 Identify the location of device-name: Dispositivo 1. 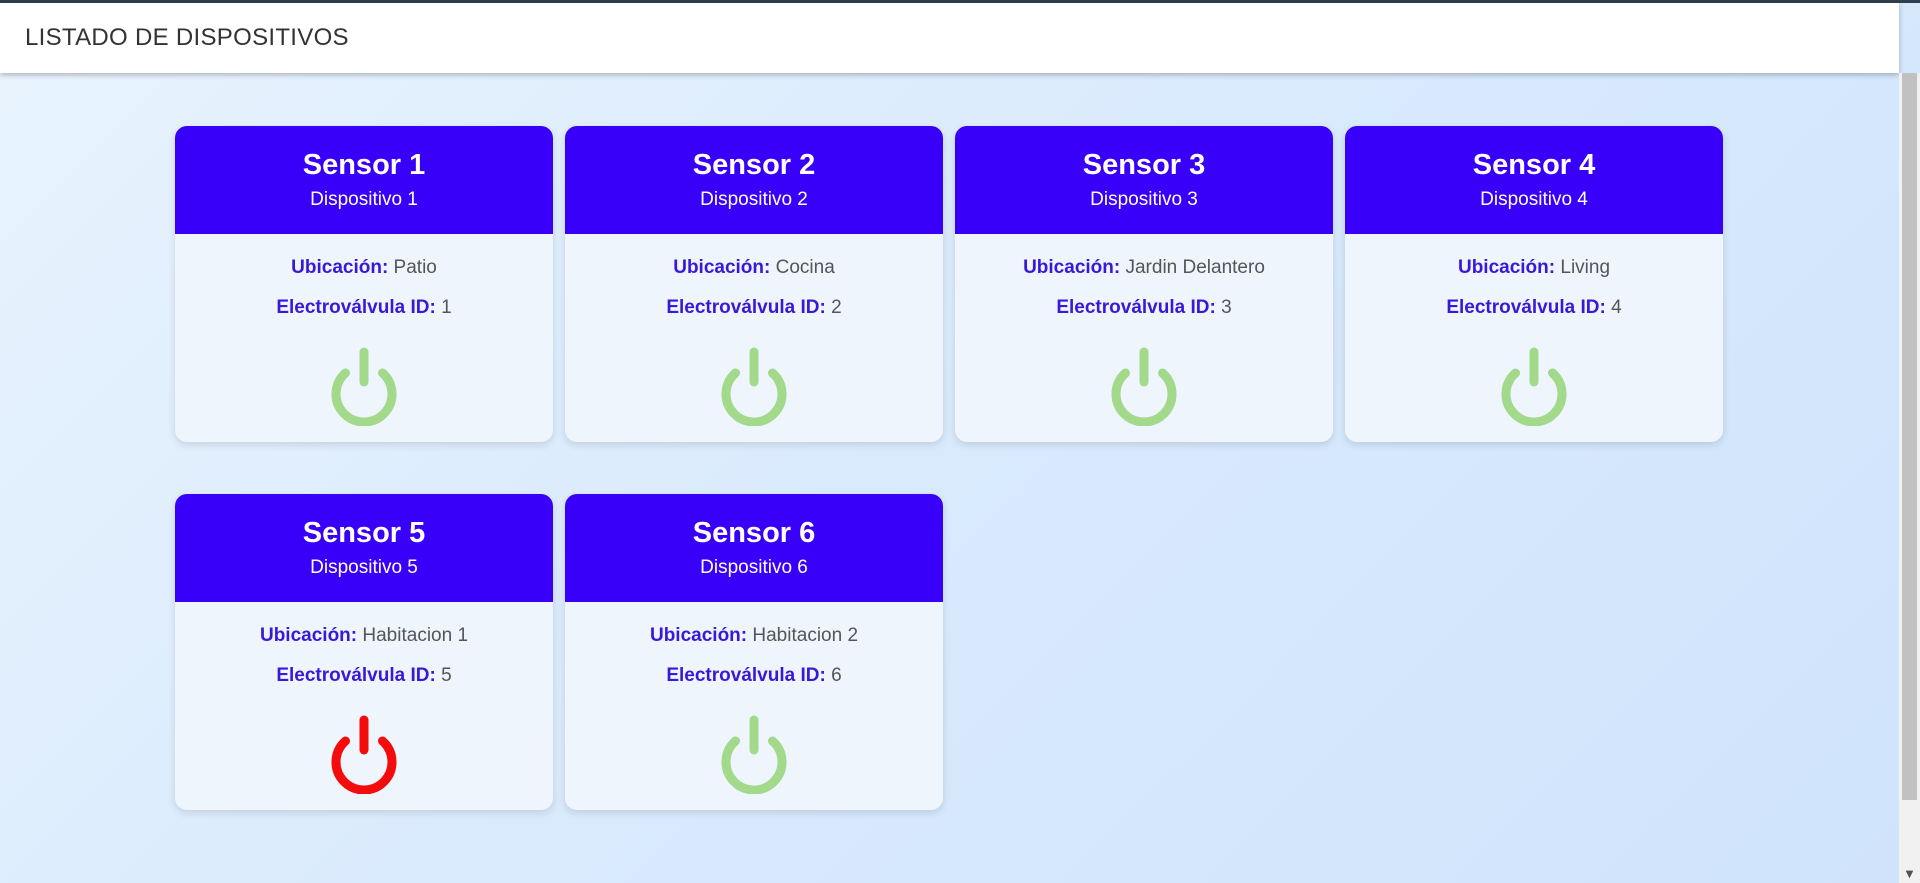
(364, 199).